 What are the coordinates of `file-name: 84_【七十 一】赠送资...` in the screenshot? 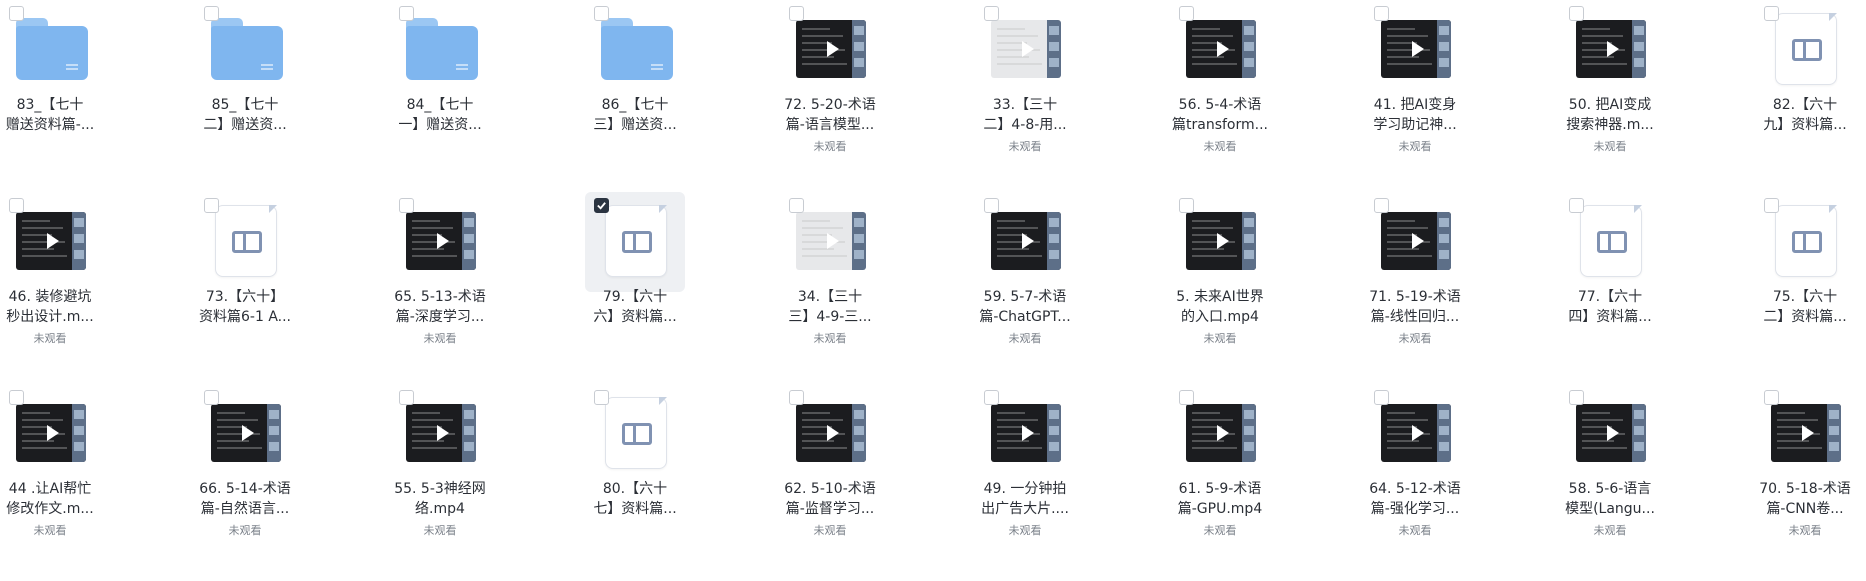 It's located at (440, 115).